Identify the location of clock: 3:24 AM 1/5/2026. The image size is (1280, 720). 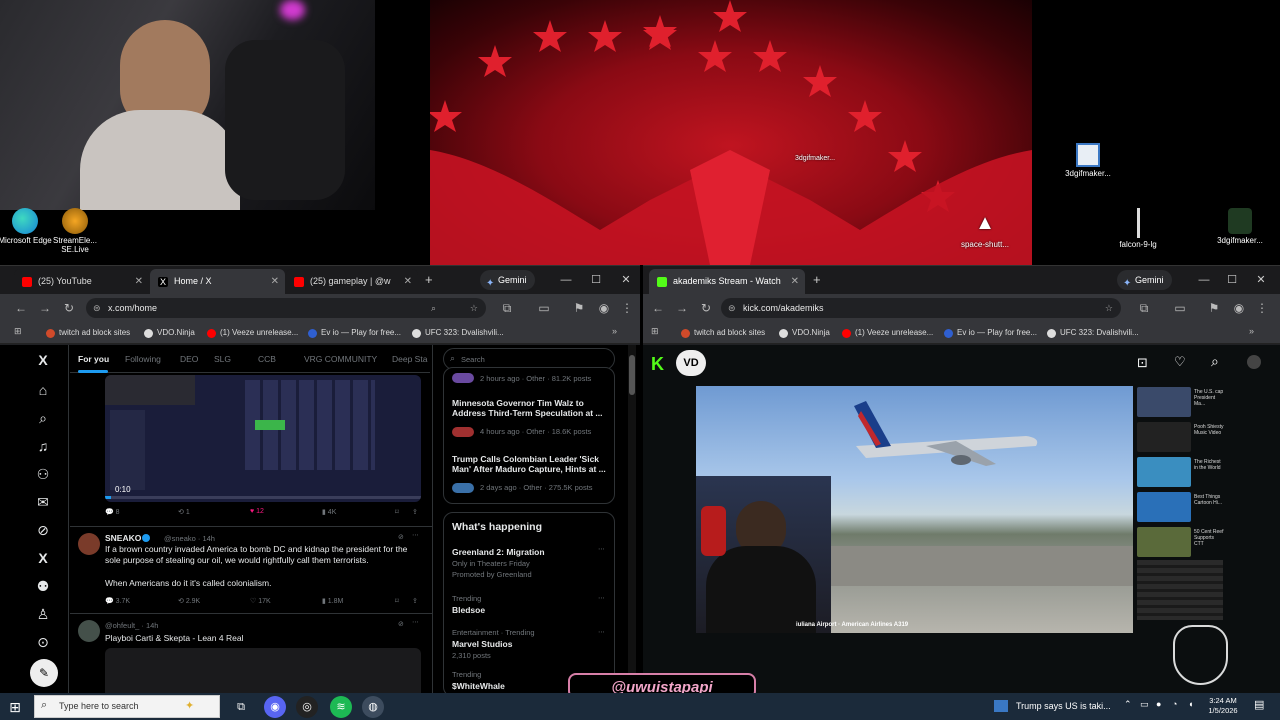
(1223, 706).